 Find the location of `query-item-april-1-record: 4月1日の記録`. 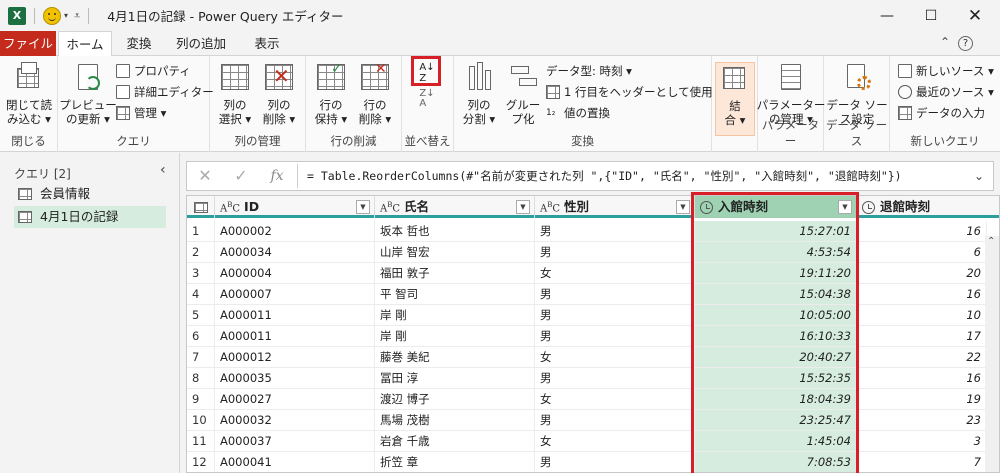

query-item-april-1-record: 4月1日の記録 is located at coordinates (90, 217).